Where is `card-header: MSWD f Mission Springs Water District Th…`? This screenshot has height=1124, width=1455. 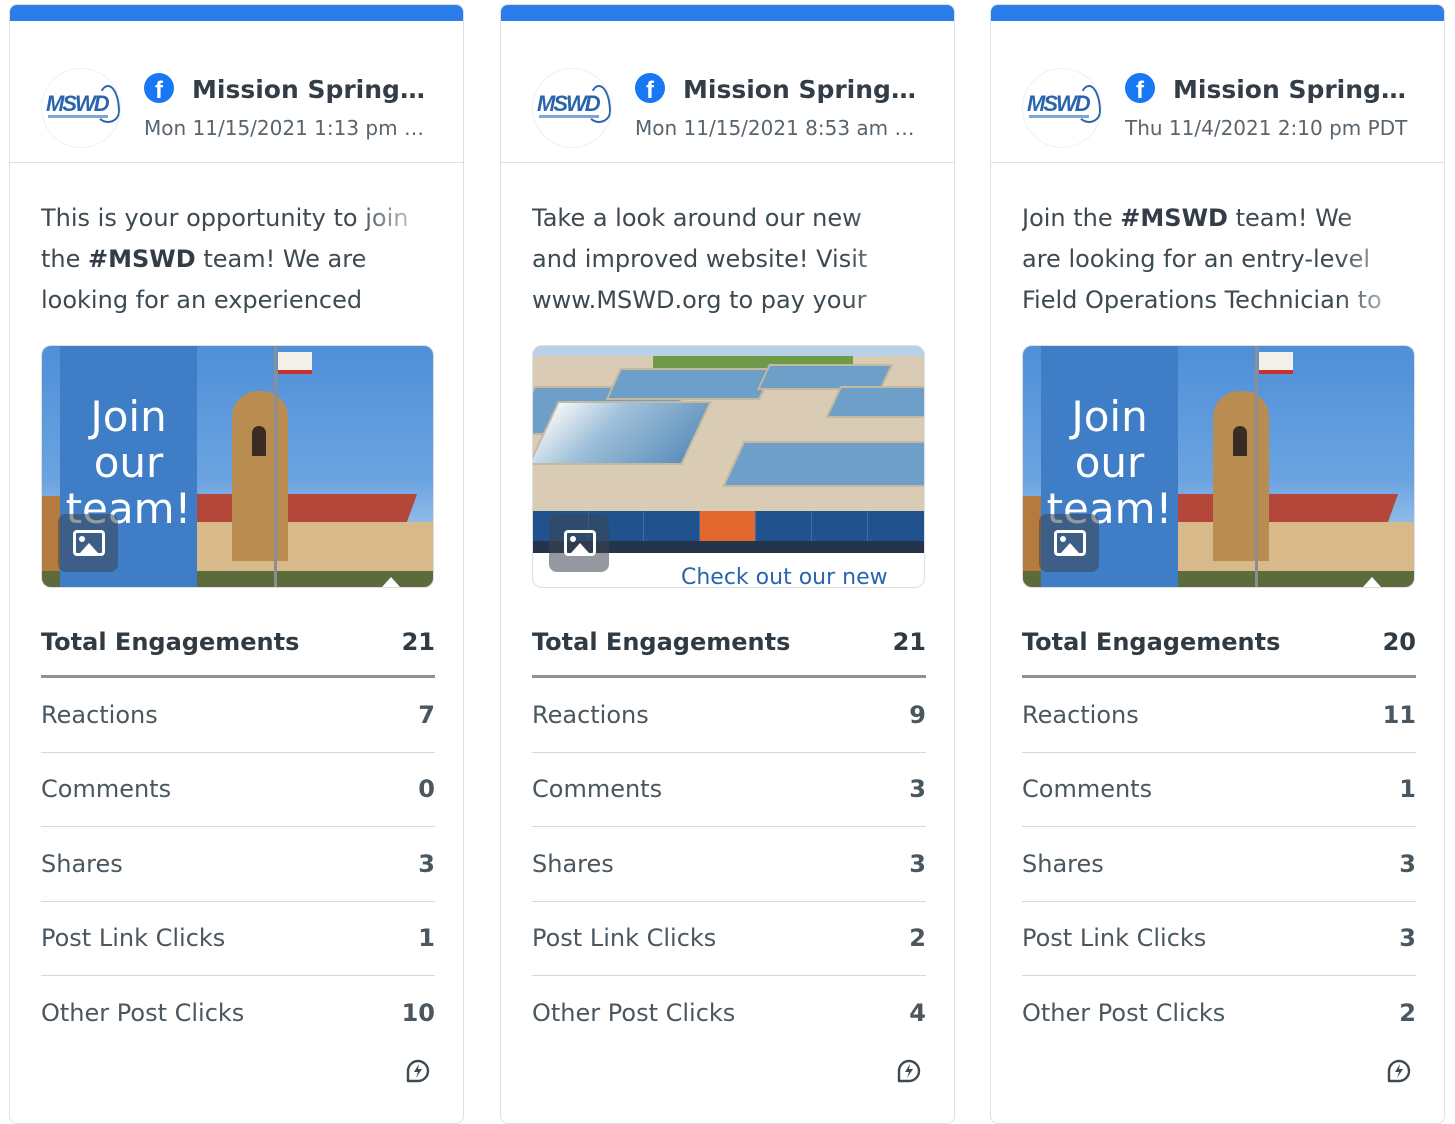
card-header: MSWD f Mission Springs Water District Th… is located at coordinates (1217, 92).